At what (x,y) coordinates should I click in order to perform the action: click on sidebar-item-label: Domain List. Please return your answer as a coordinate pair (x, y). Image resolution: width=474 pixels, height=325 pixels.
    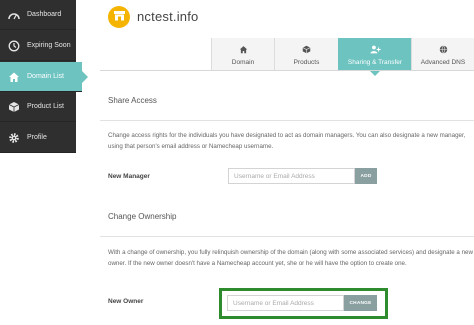
    Looking at the image, I should click on (45, 76).